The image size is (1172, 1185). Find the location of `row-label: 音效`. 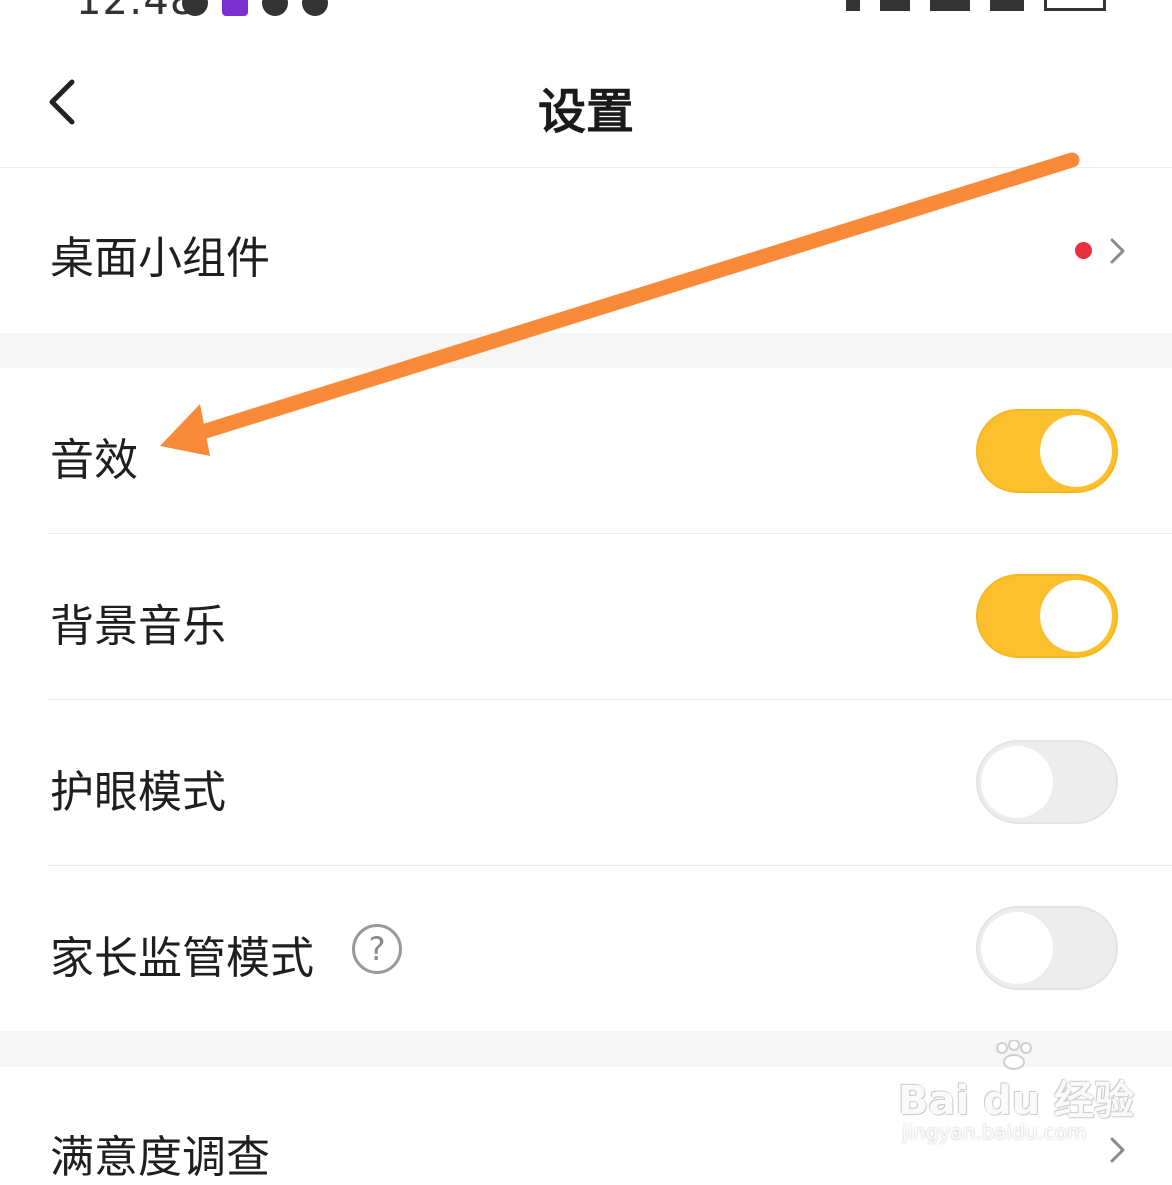

row-label: 音效 is located at coordinates (94, 460).